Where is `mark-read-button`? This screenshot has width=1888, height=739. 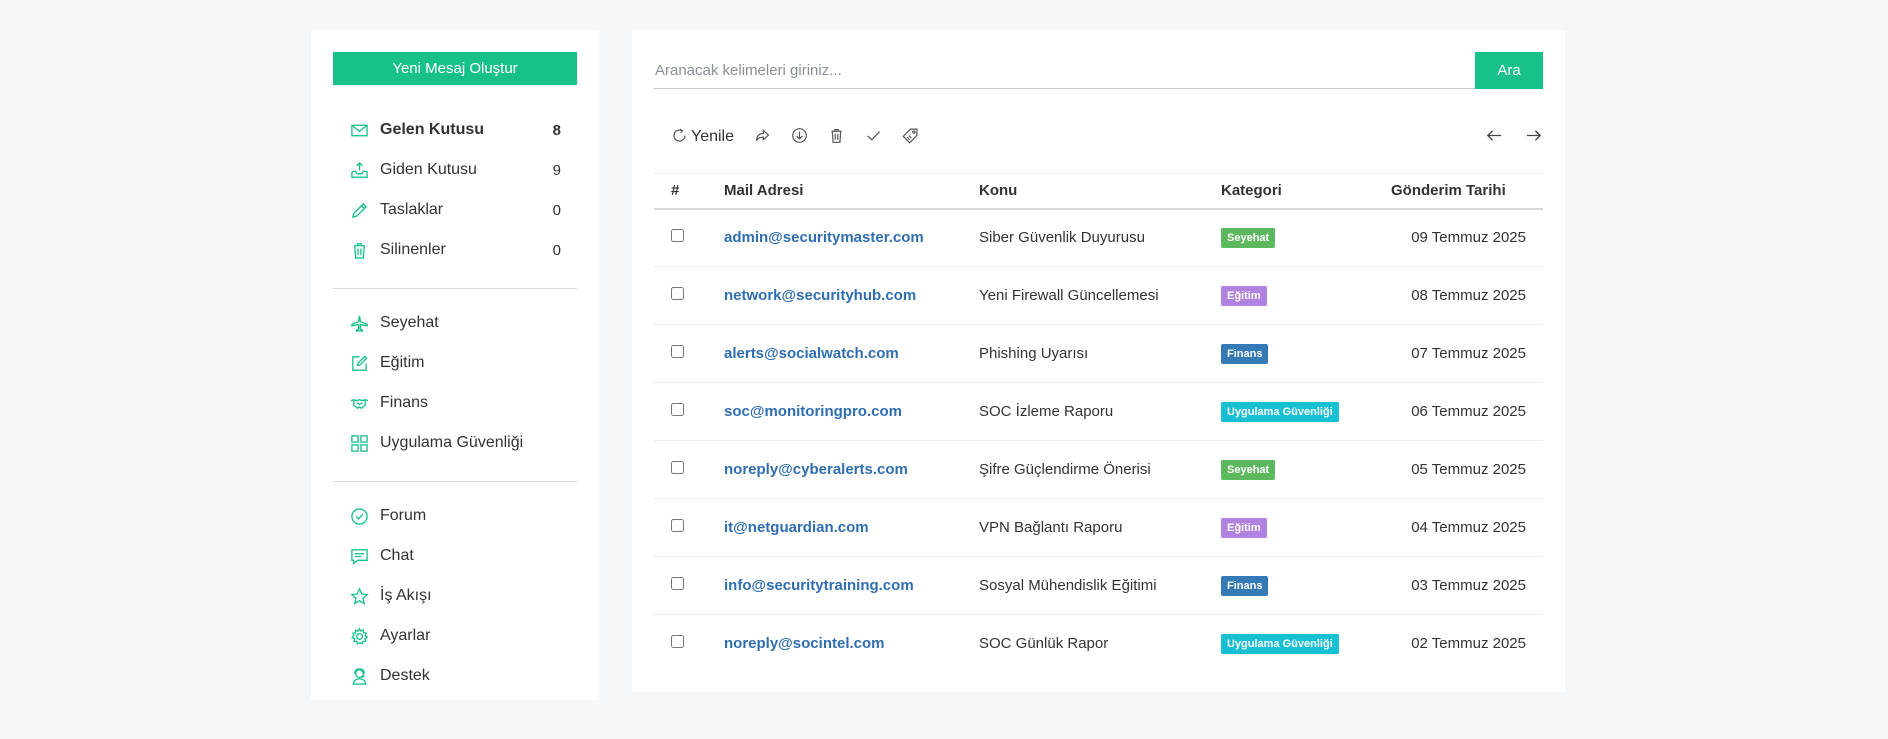
mark-read-button is located at coordinates (873, 137).